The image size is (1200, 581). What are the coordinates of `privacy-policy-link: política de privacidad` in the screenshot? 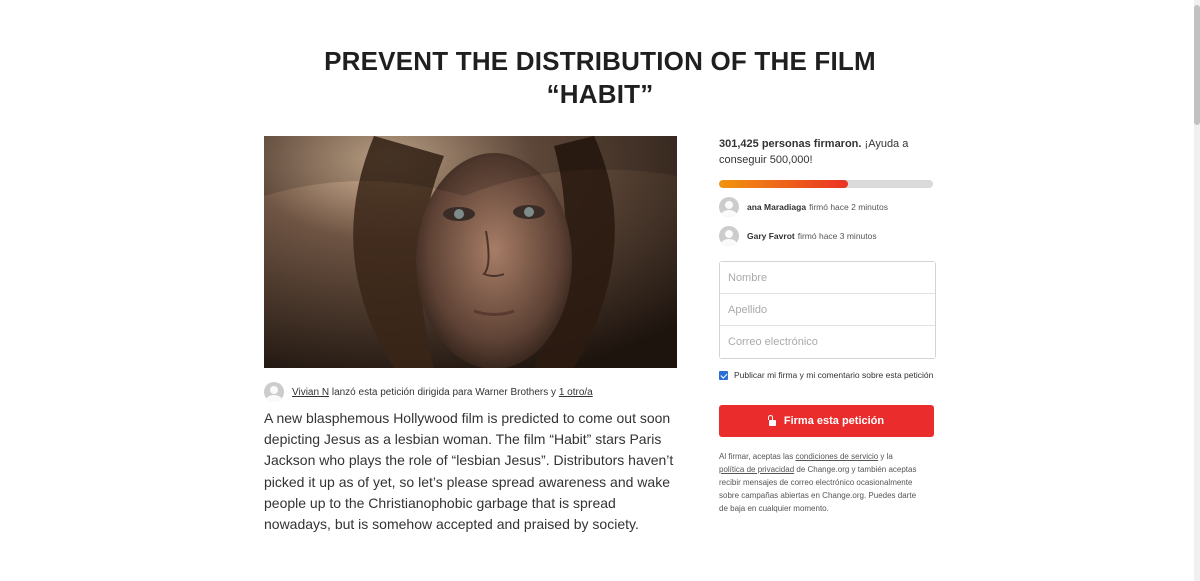 It's located at (756, 469).